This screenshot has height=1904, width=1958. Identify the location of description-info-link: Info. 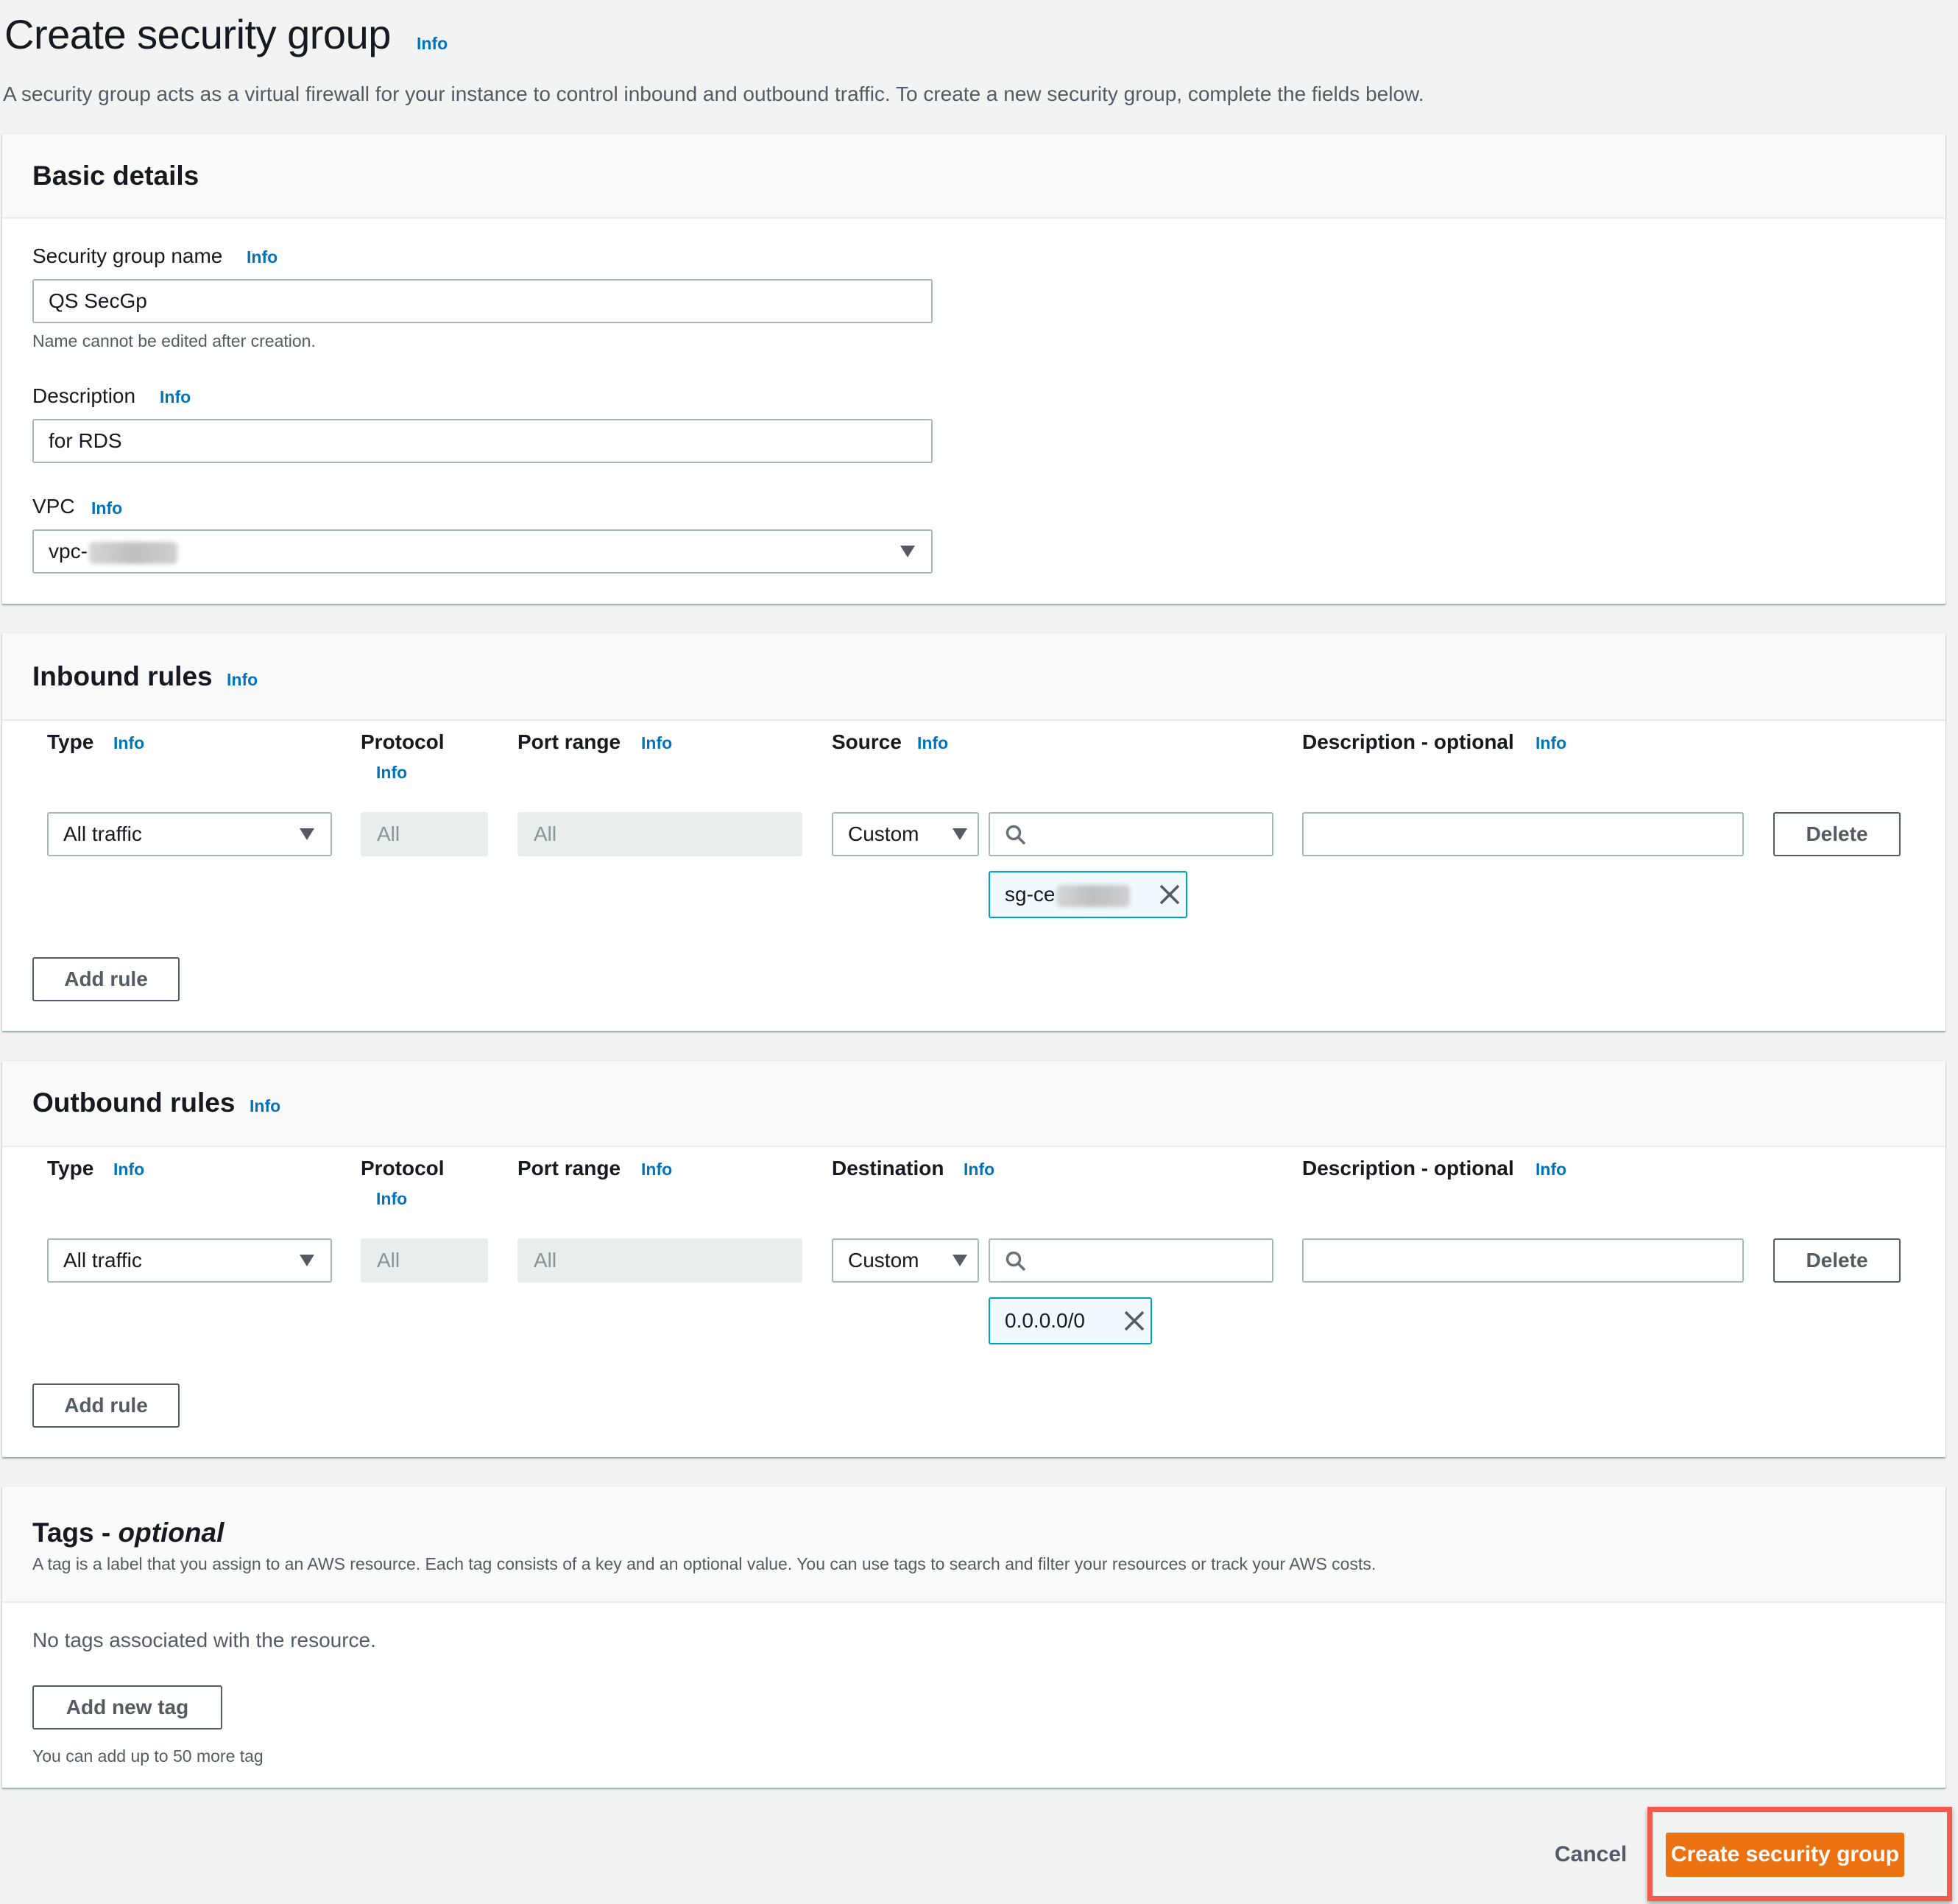
(176, 397).